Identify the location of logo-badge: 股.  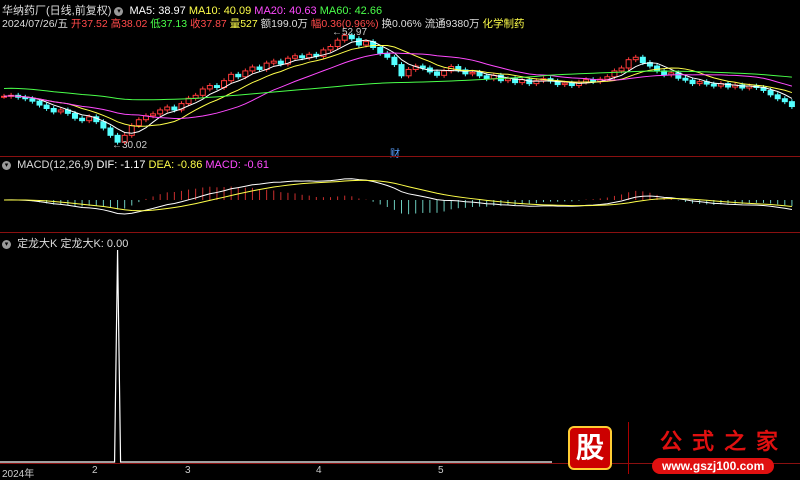
(590, 448).